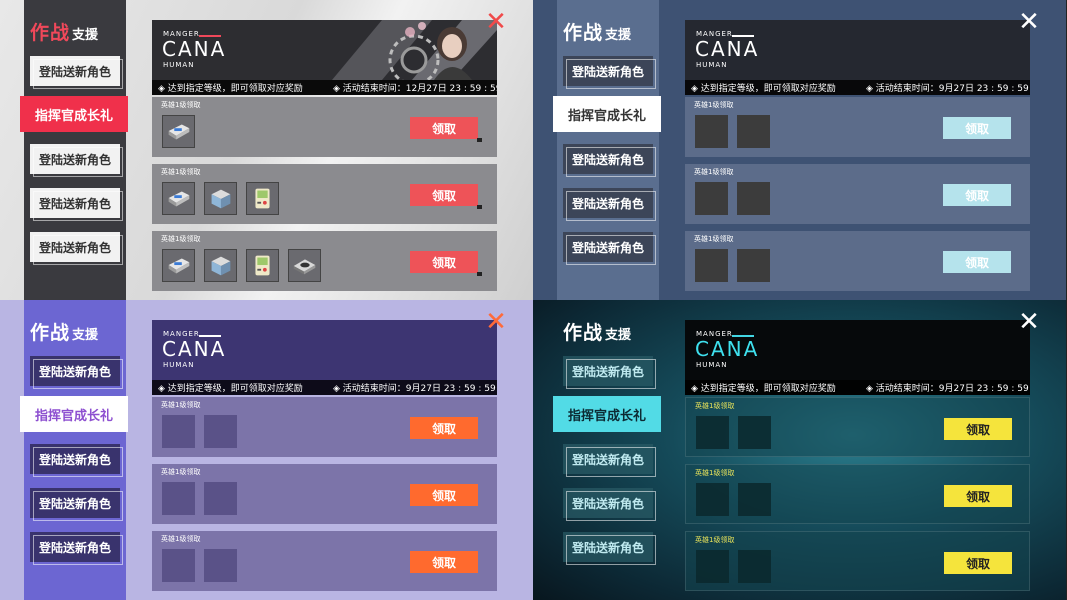 The image size is (1067, 600). I want to click on banner-end-time: ◈ 活动结束时间：9月27日 23 : 59 : 59, so click(947, 387).